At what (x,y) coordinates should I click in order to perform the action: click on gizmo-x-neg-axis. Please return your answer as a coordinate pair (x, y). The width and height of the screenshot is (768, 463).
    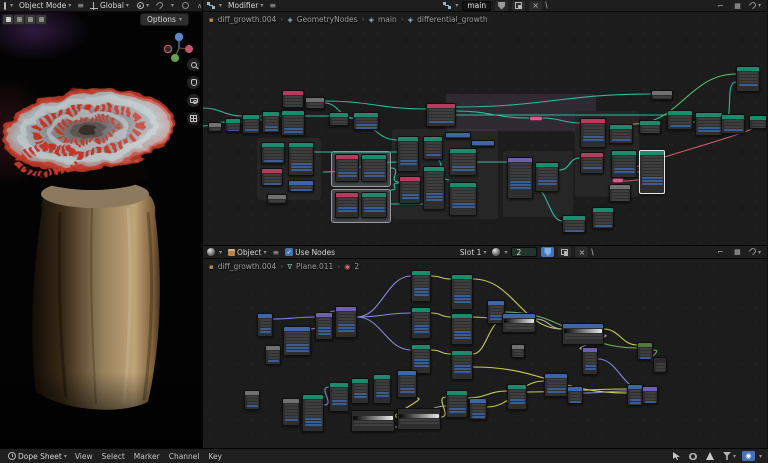
    Looking at the image, I should click on (168, 49).